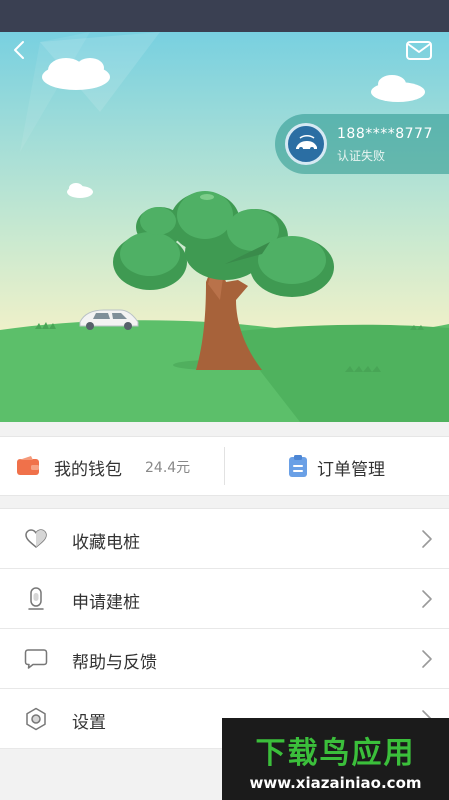 This screenshot has height=800, width=449. I want to click on watermark-url: www.xiazainiao.com, so click(335, 783).